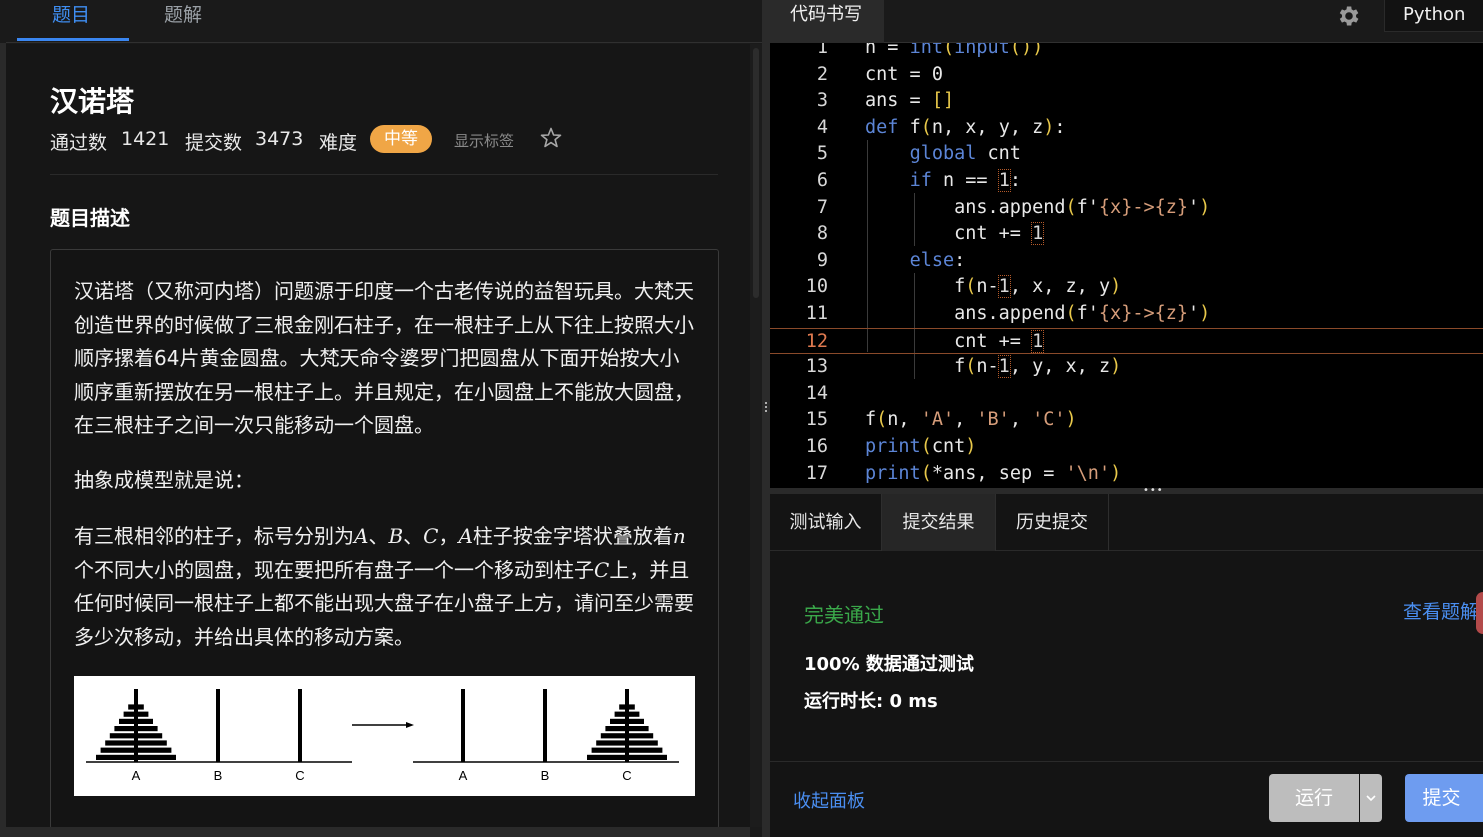 The image size is (1483, 837). I want to click on code-line: 10 f(n-1, x, z, y), so click(1126, 287).